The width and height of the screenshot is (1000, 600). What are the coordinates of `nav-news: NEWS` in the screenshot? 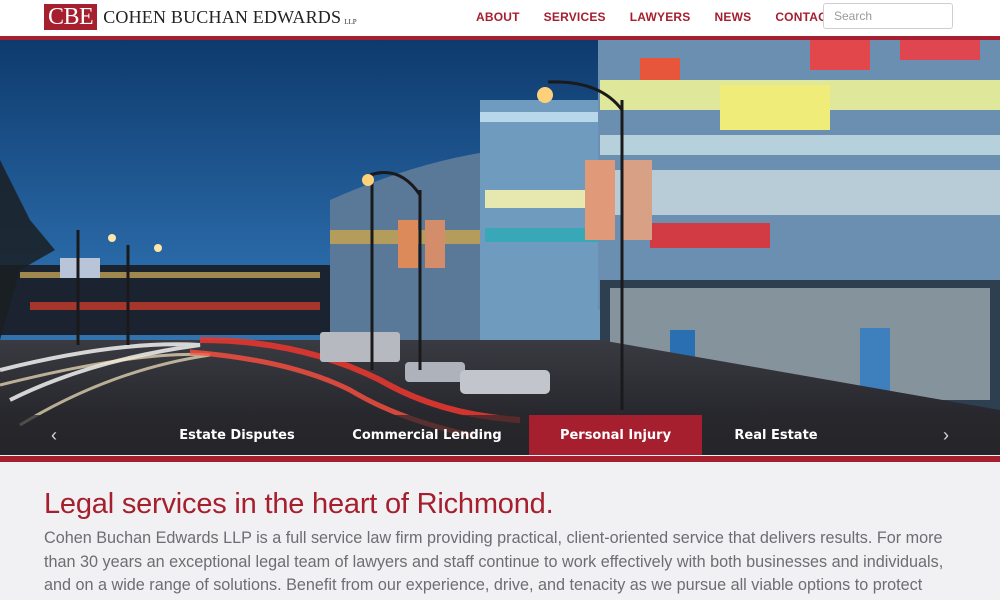 It's located at (733, 17).